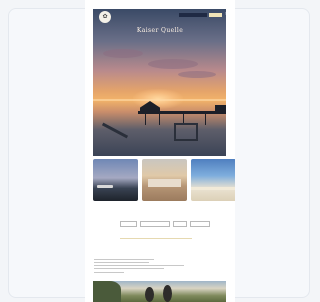  Describe the element at coordinates (159, 291) in the screenshot. I see `bottom-photo` at that location.